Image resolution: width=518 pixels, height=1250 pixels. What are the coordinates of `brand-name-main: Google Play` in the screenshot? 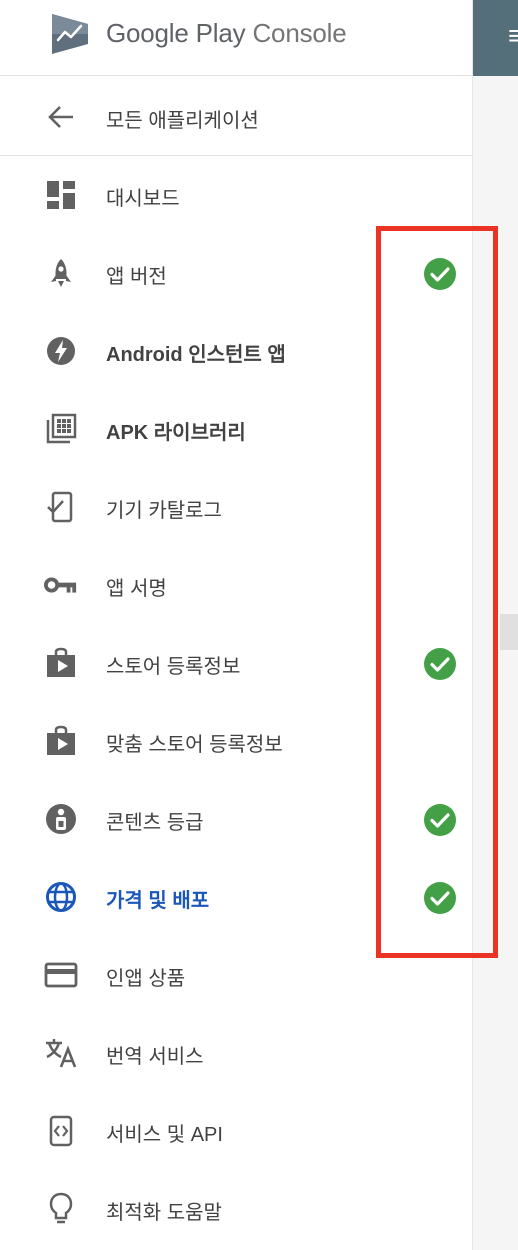 It's located at (176, 33).